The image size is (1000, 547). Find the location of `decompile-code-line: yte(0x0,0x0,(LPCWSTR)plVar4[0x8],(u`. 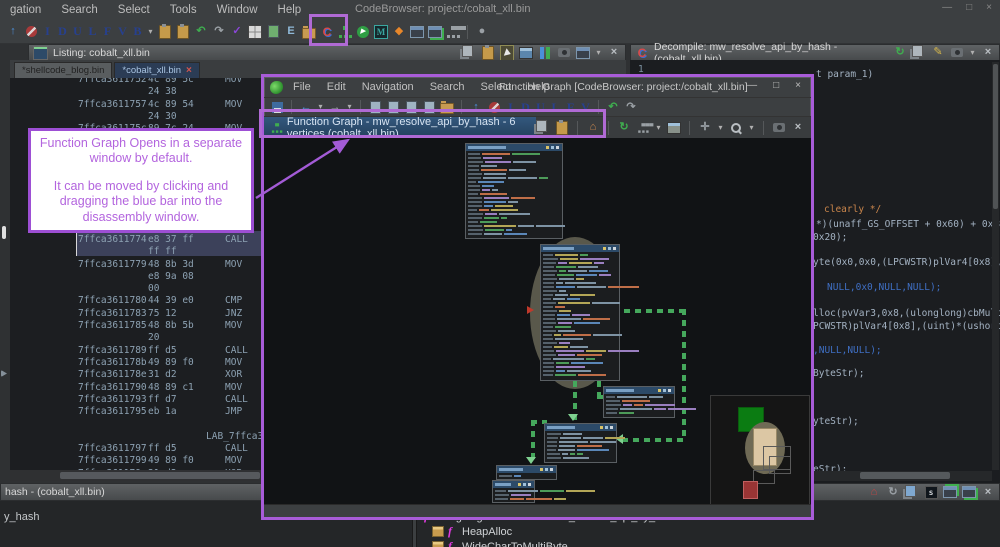

decompile-code-line: yte(0x0,0x0,(LPCWSTR)plVar4[0x8],(u is located at coordinates (906, 262).